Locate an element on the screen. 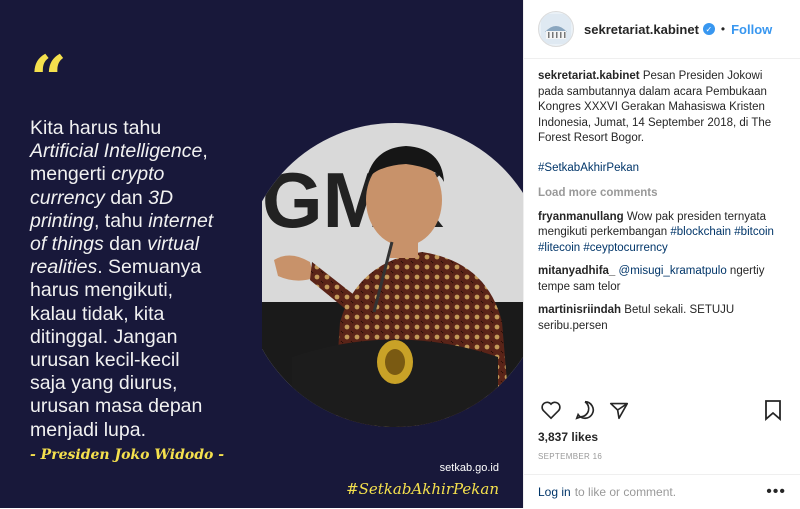 This screenshot has height=509, width=800. follow-button: Follow is located at coordinates (751, 29).